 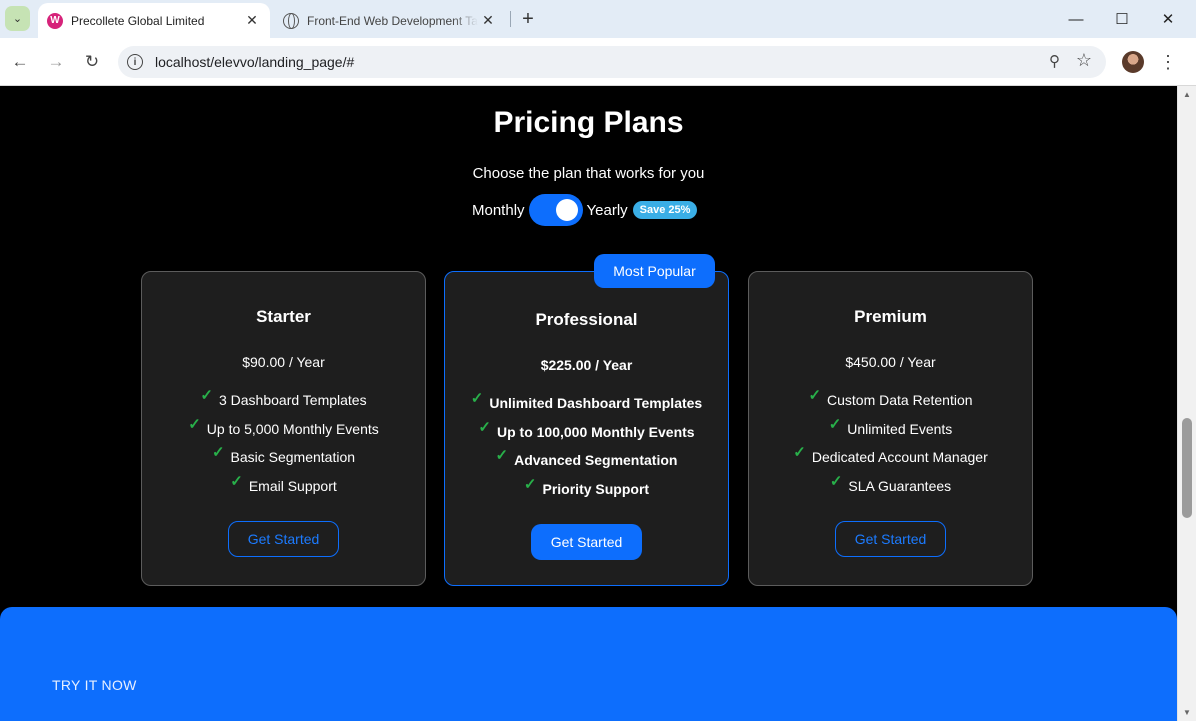 What do you see at coordinates (528, 19) in the screenshot?
I see `new-tab-button: +` at bounding box center [528, 19].